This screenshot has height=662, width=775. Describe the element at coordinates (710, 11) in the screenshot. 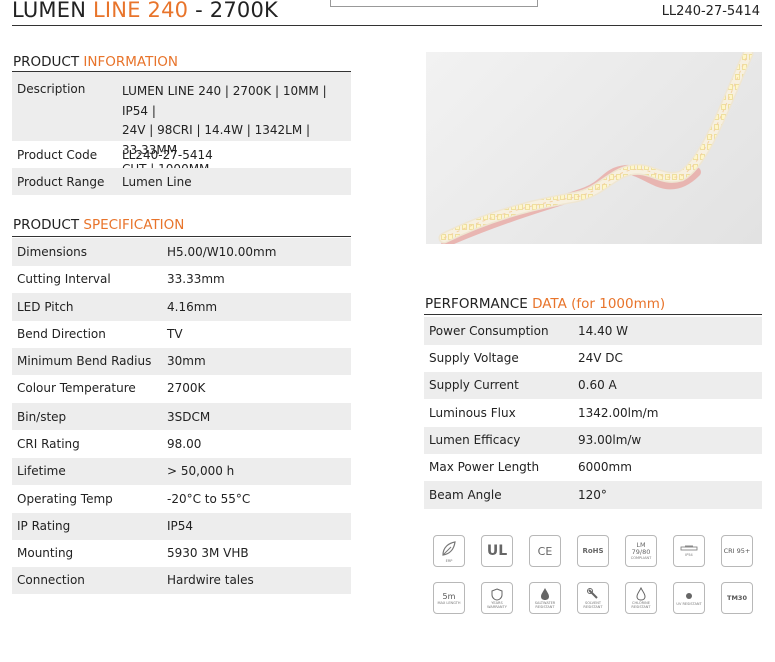

I see `header-product-code: LL240-27-5414` at that location.